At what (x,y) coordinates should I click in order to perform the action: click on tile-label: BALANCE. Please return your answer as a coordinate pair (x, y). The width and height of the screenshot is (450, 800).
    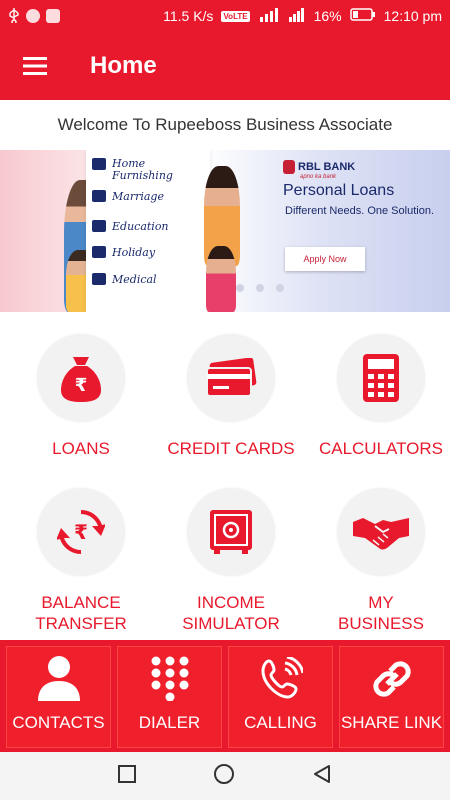
    Looking at the image, I should click on (81, 602).